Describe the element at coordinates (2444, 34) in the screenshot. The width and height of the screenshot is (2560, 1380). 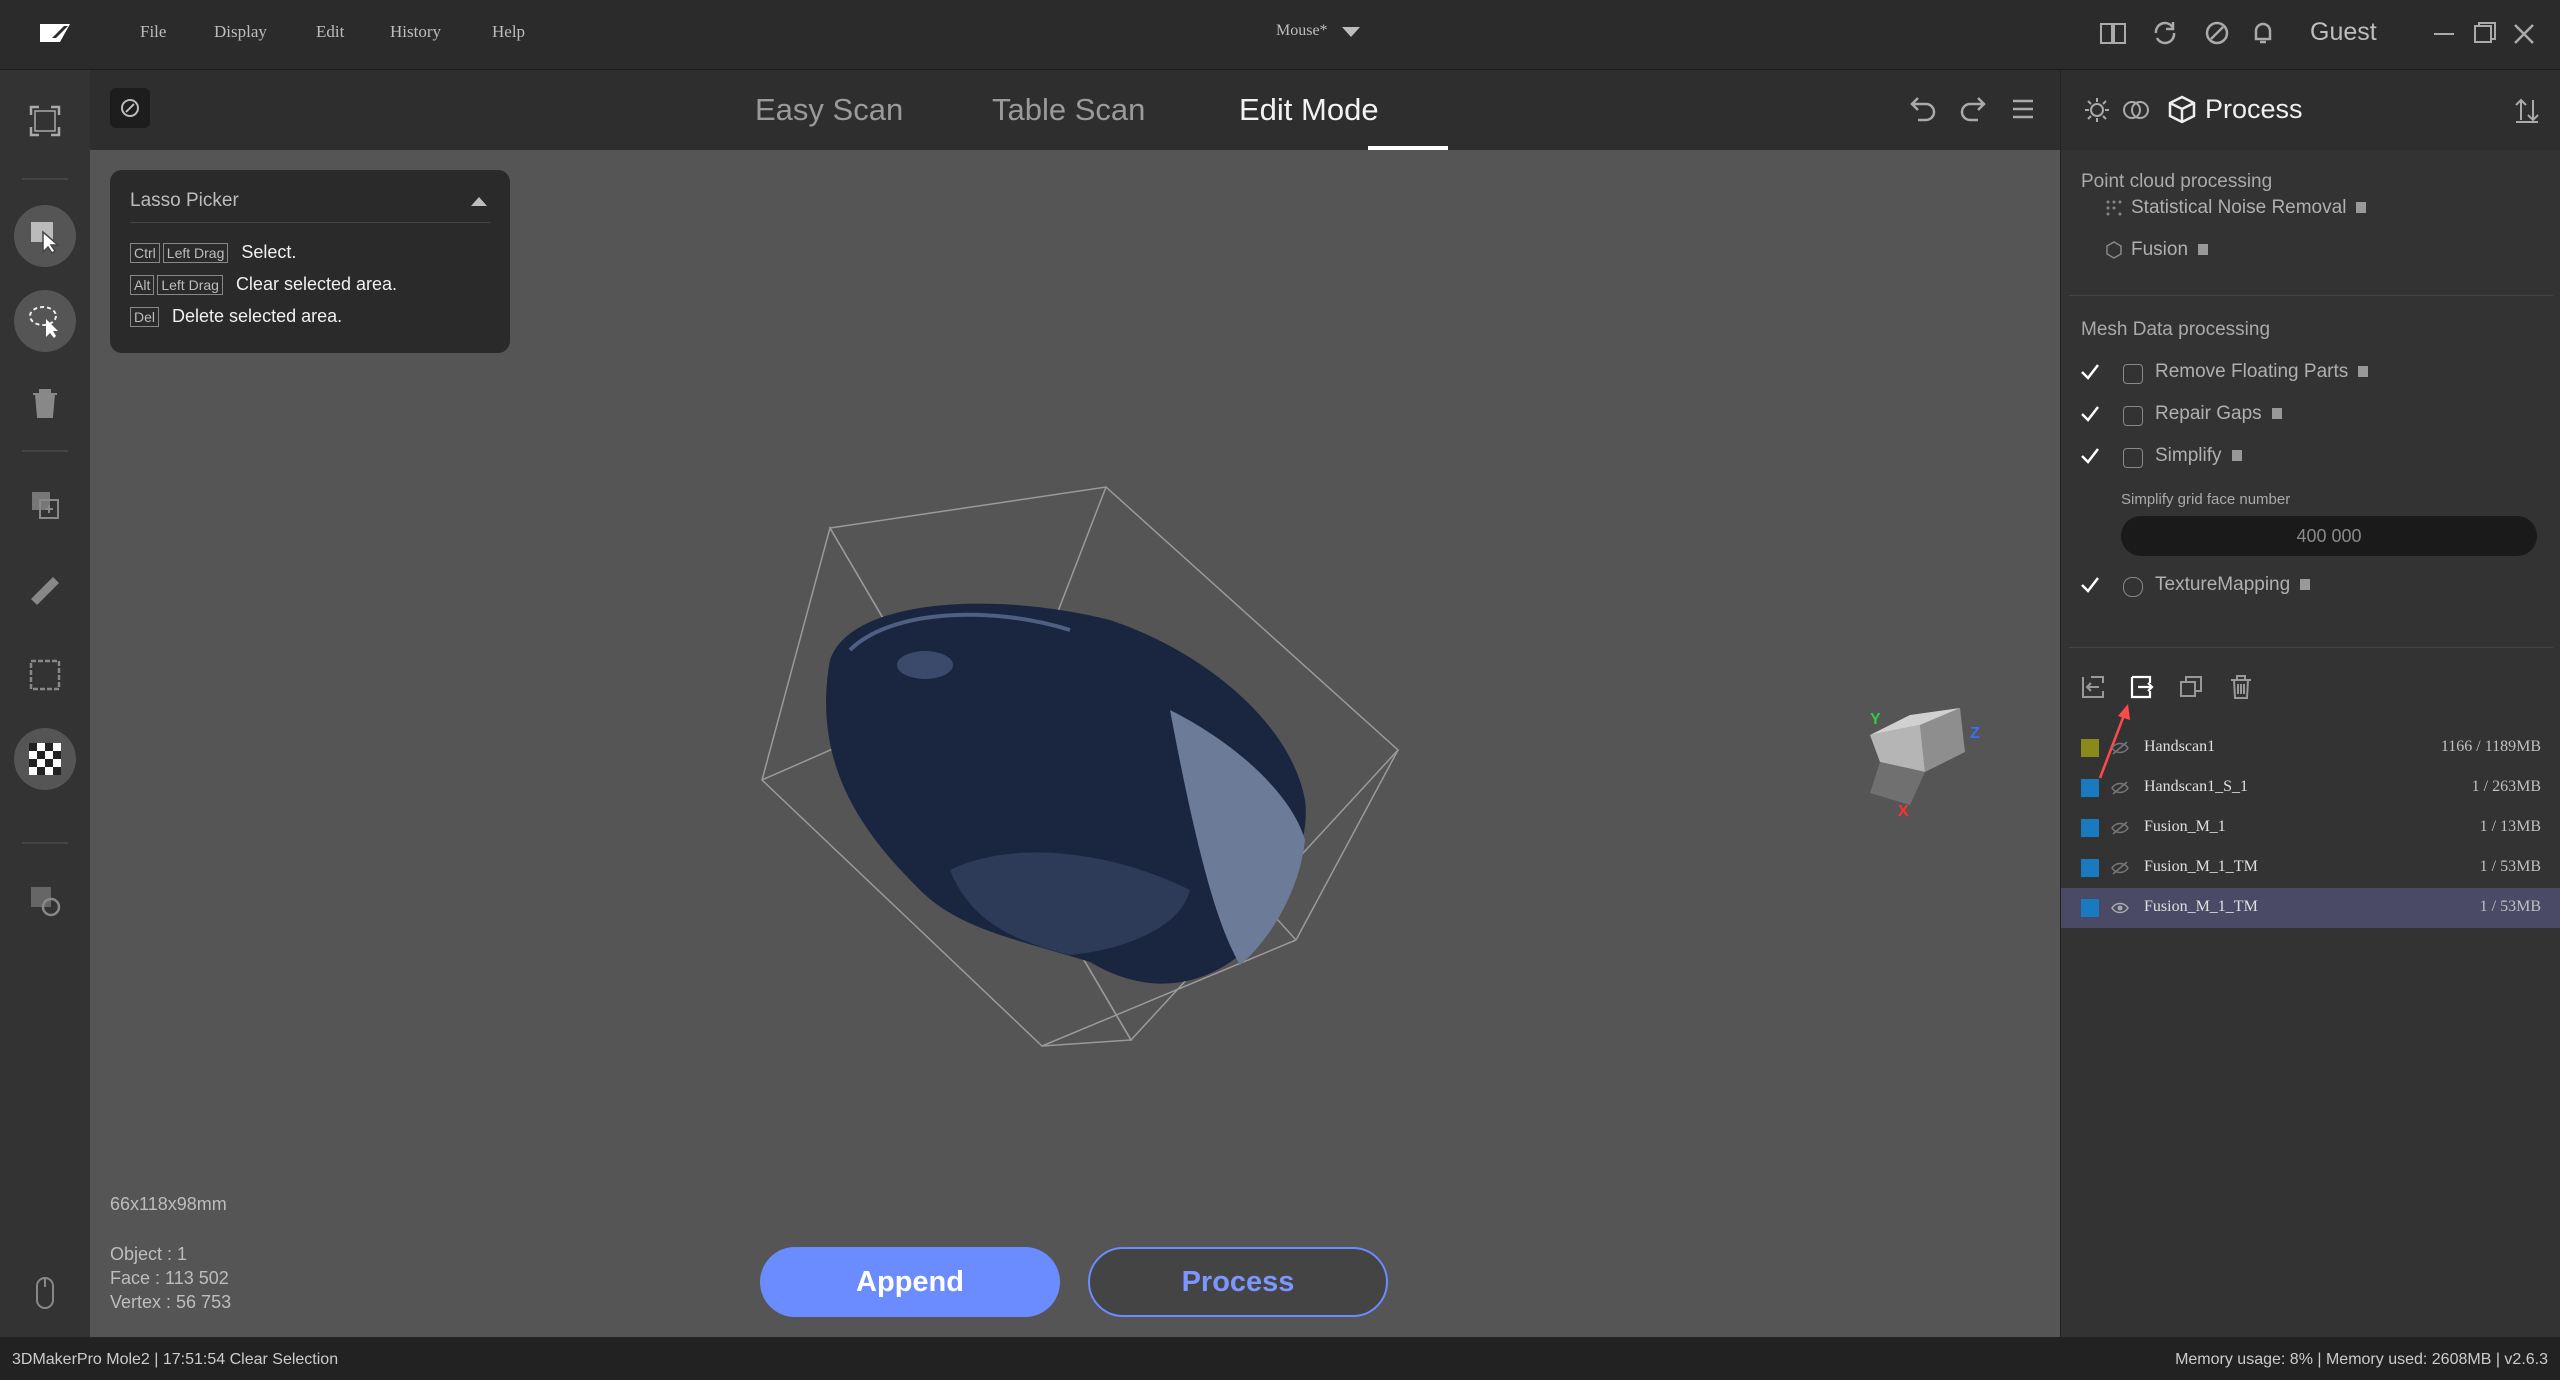
I see `minimize-icon` at that location.